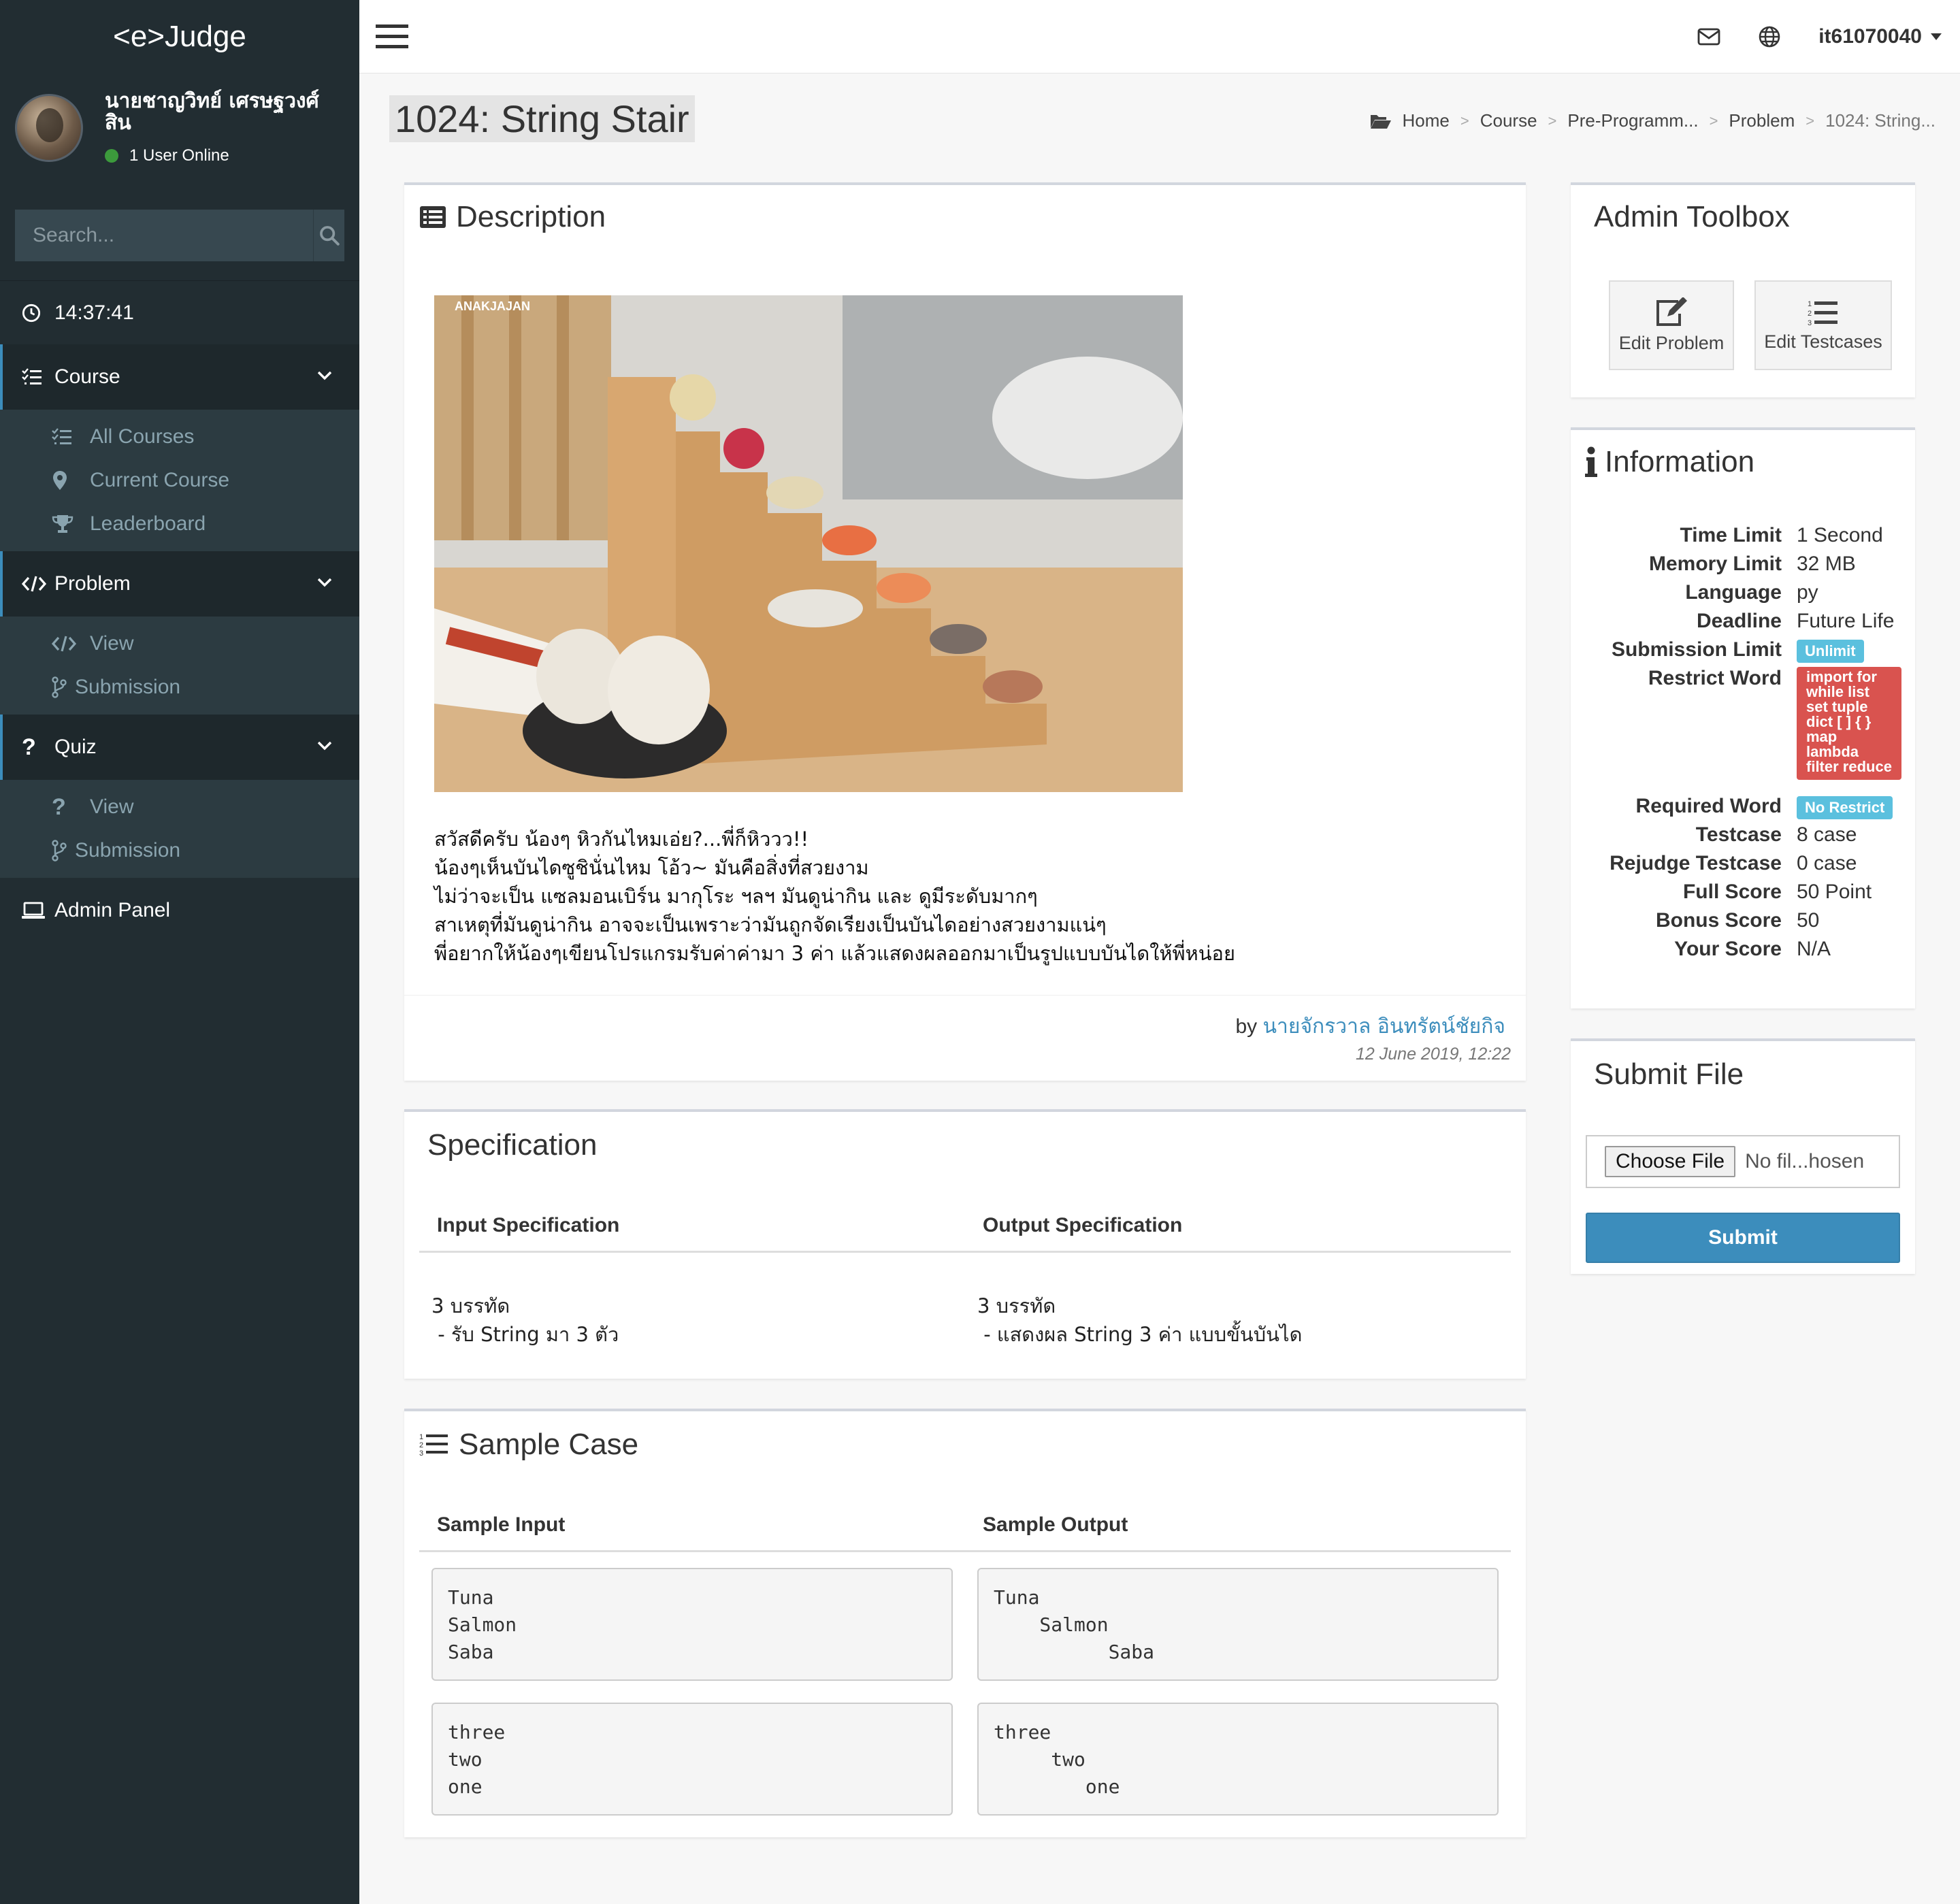 This screenshot has height=1904, width=1960. I want to click on information-title: Information, so click(1680, 461).